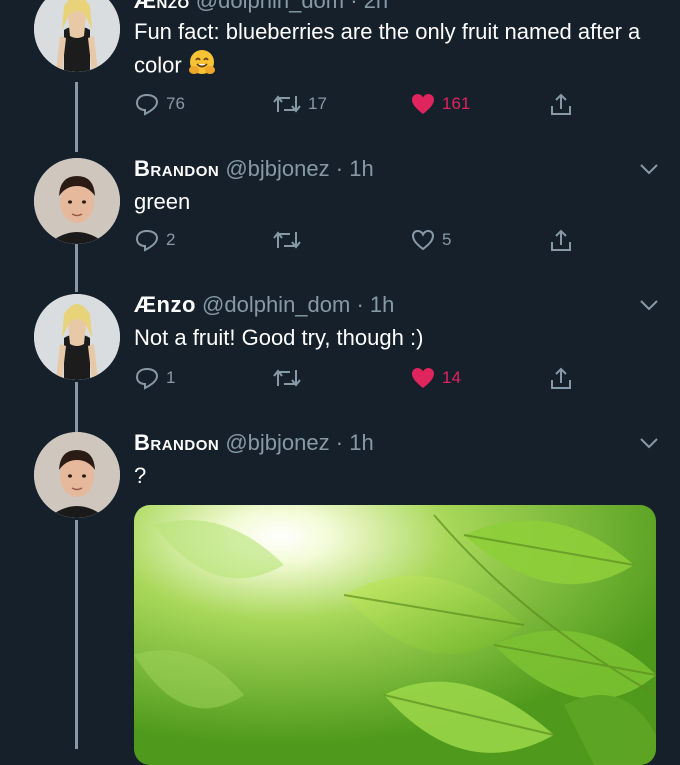  I want to click on like-count: 5, so click(447, 239).